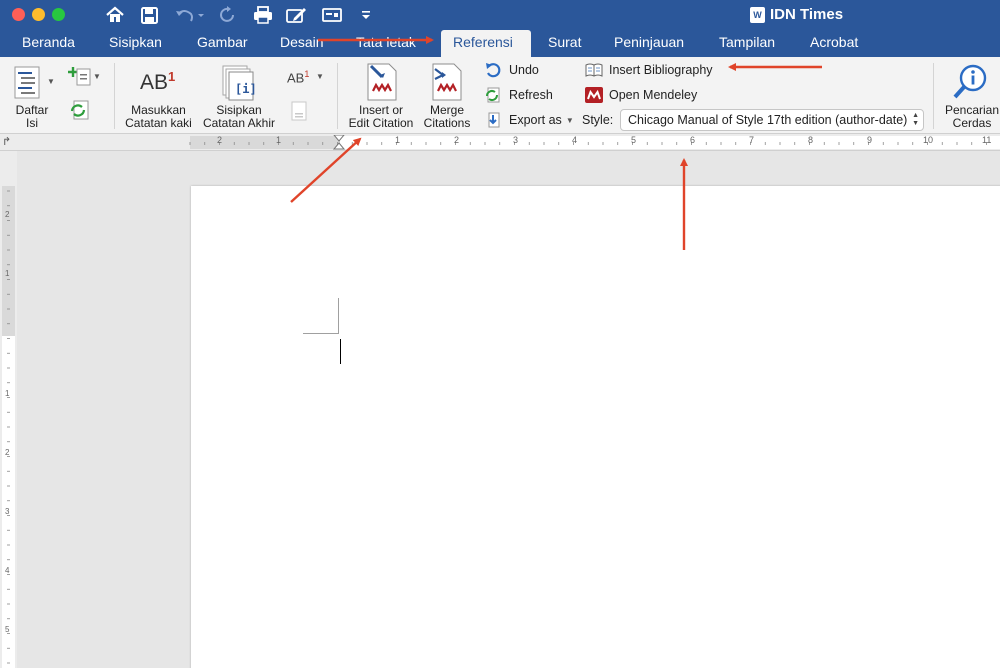 This screenshot has height=668, width=1000. I want to click on indent-marker-icon, so click(339, 144).